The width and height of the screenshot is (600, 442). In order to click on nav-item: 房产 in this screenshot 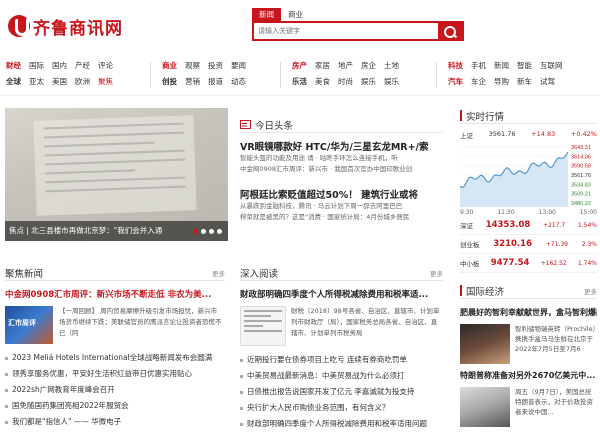, I will do `click(299, 66)`.